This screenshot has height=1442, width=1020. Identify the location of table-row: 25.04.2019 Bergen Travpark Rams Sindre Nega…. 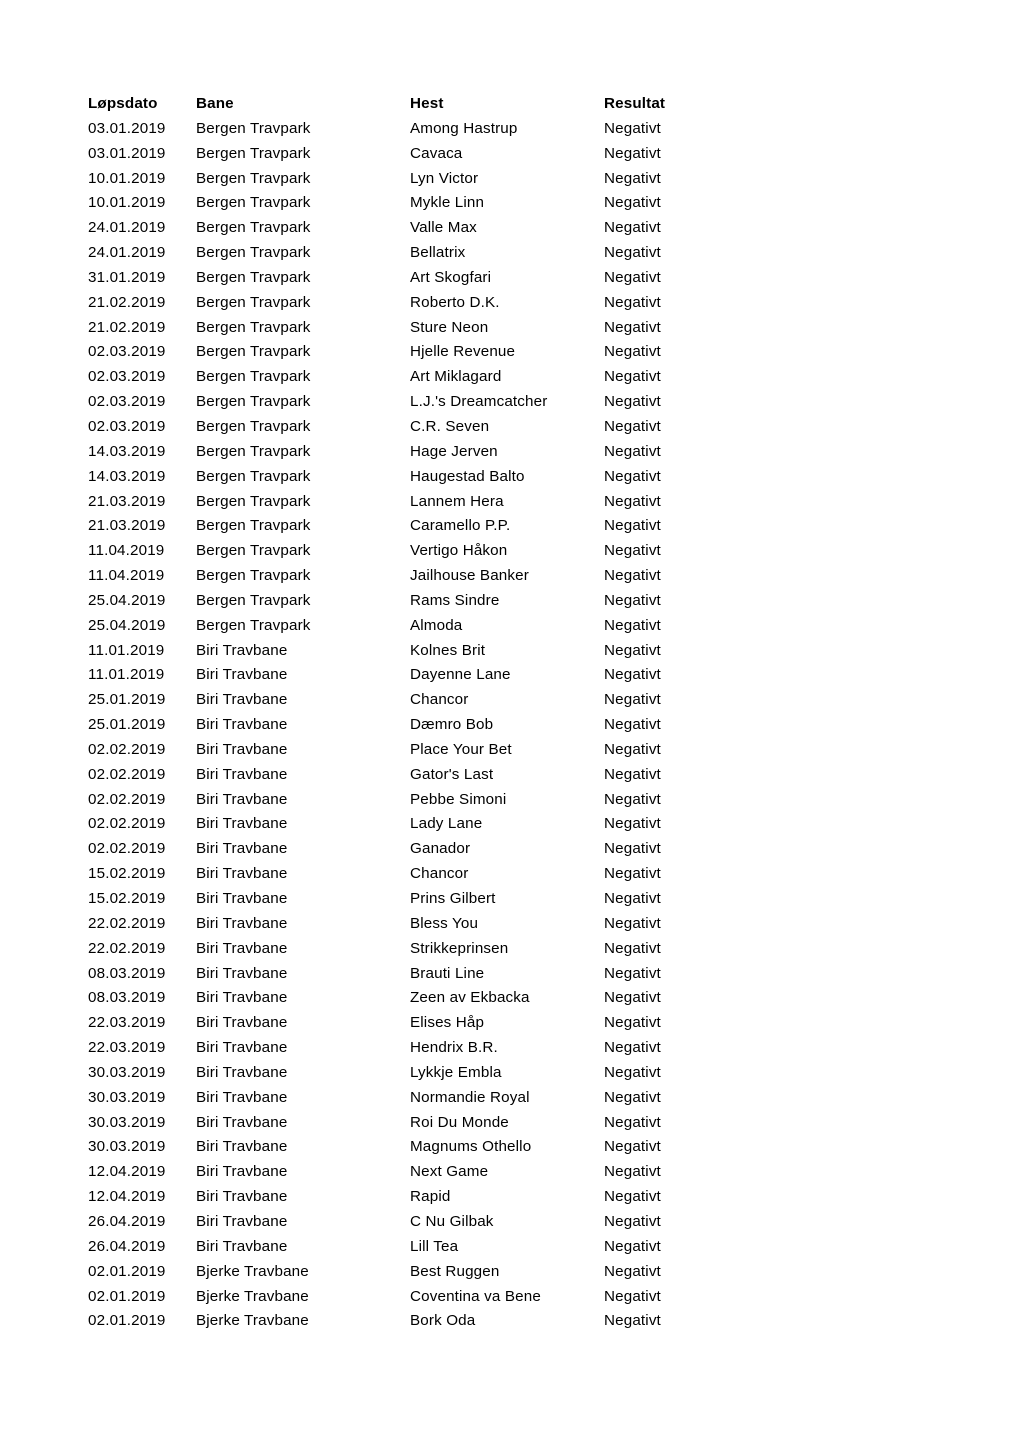
(406, 605).